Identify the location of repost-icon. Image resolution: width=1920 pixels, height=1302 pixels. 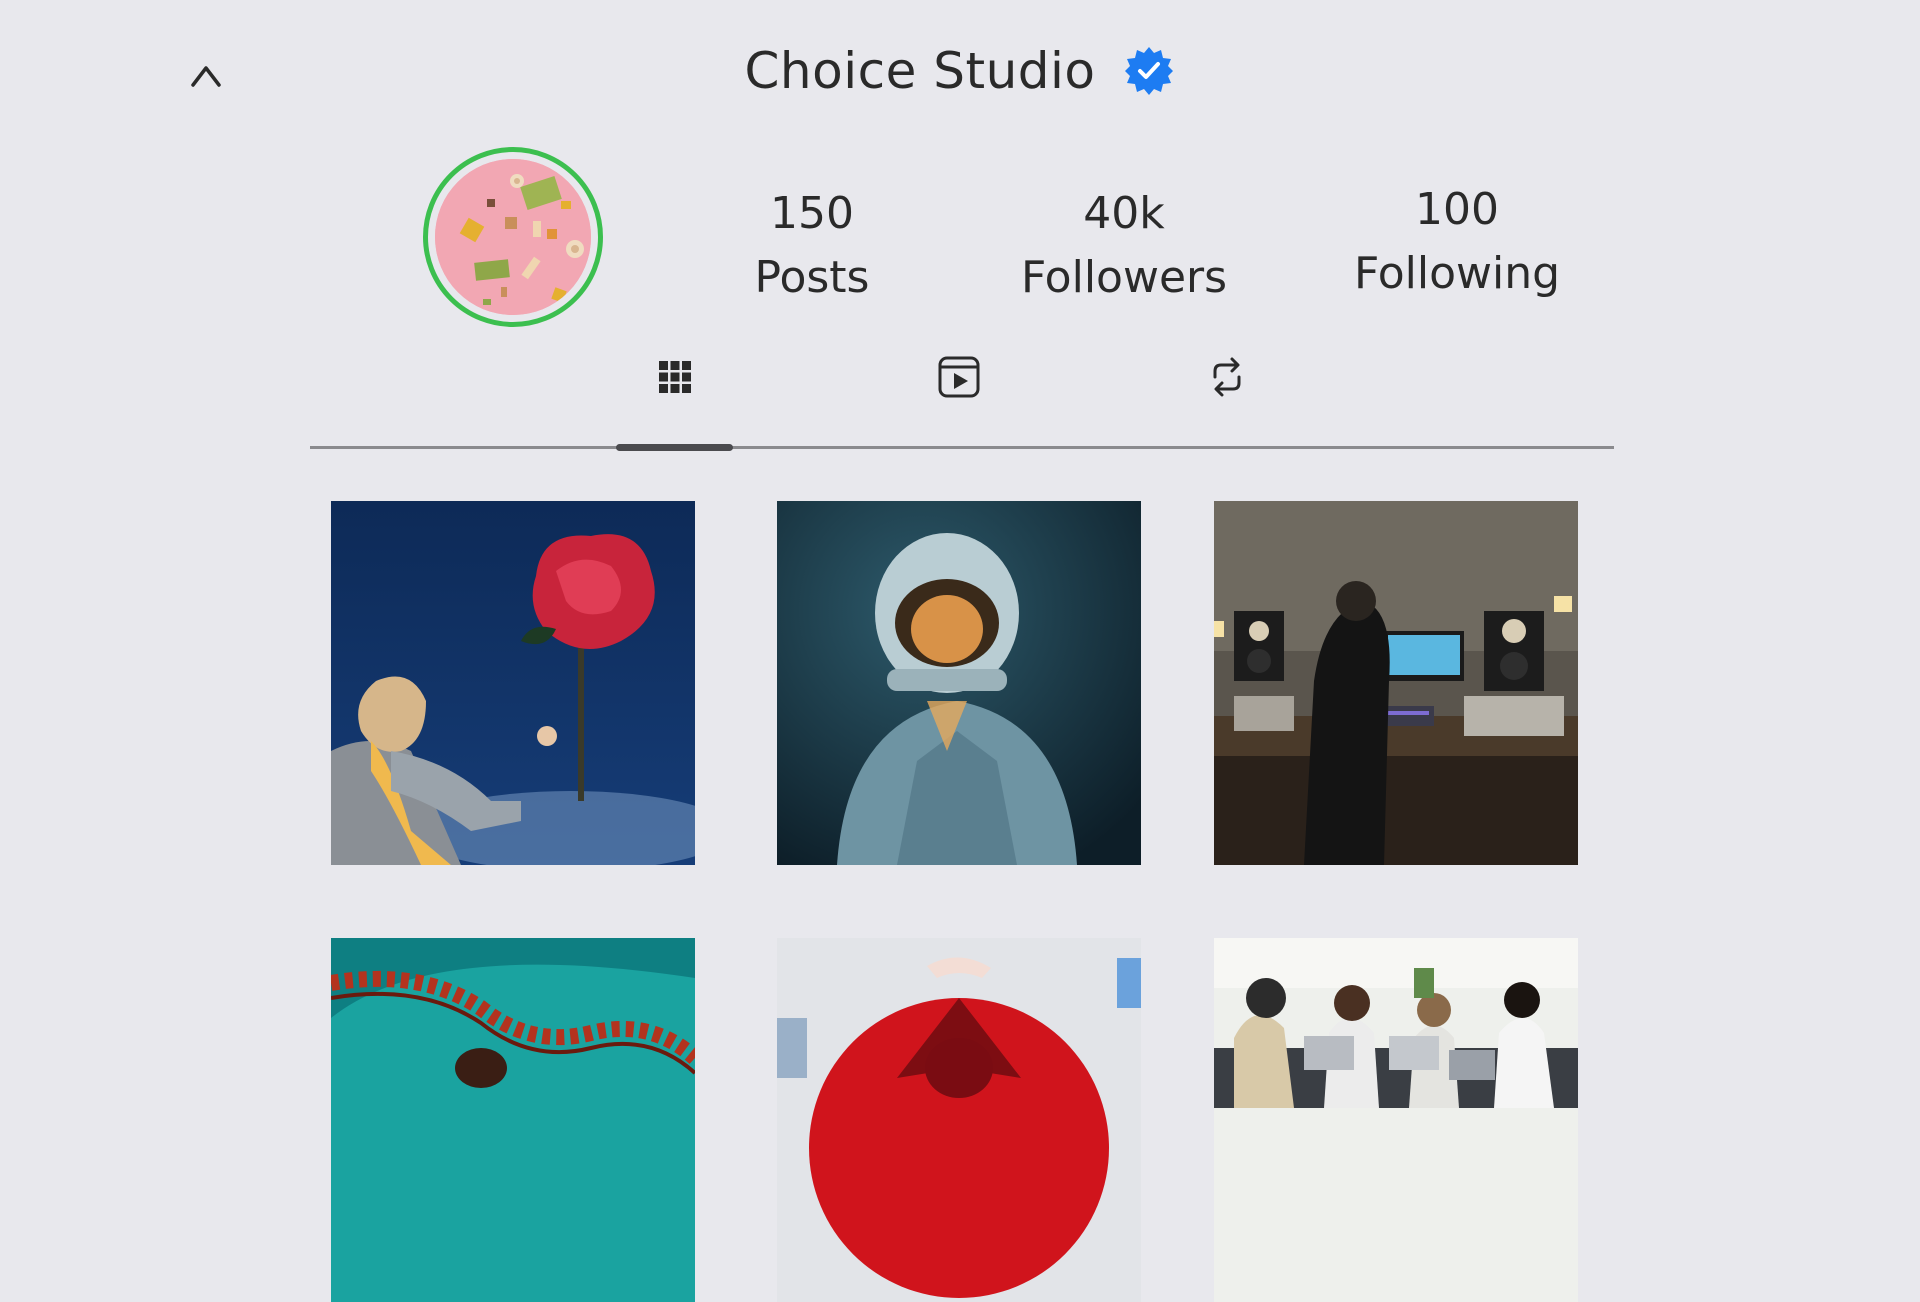
(1227, 377).